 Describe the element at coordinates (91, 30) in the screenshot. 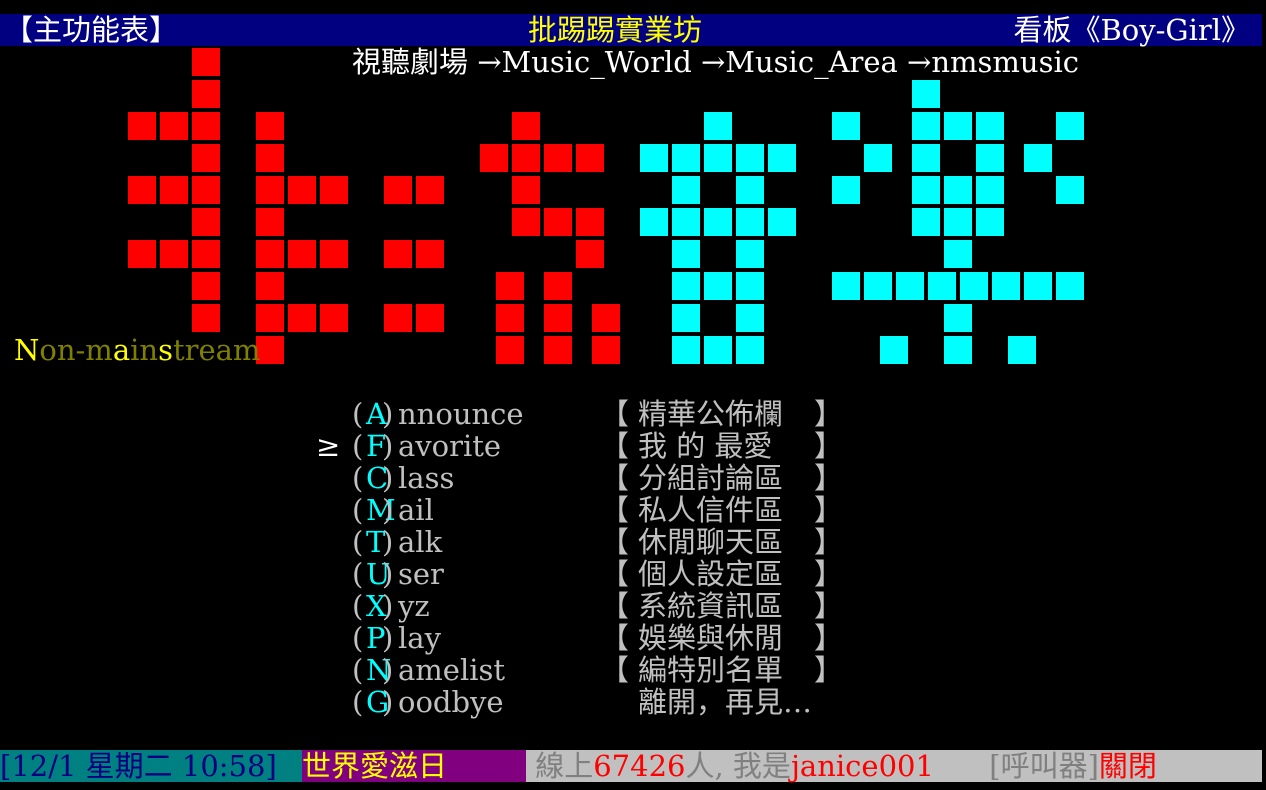

I see `menu-title: 【主功能表】` at that location.